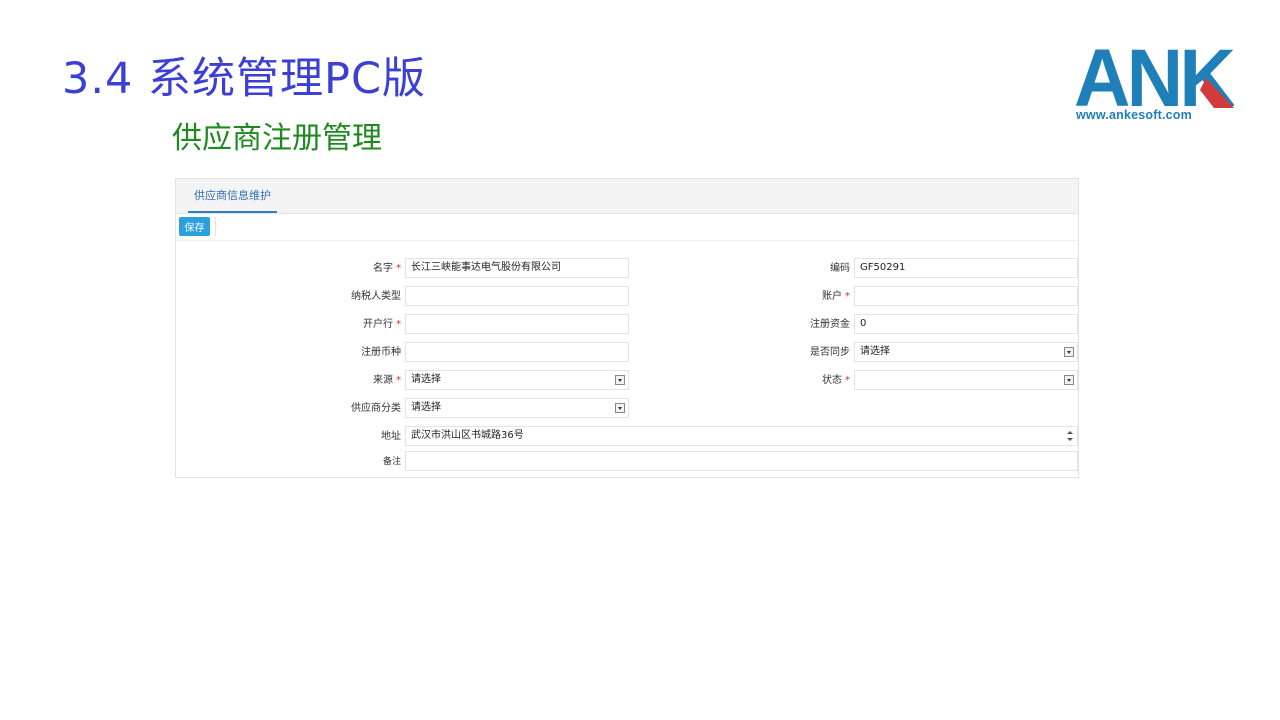 The height and width of the screenshot is (720, 1280). Describe the element at coordinates (517, 324) in the screenshot. I see `bank-input` at that location.